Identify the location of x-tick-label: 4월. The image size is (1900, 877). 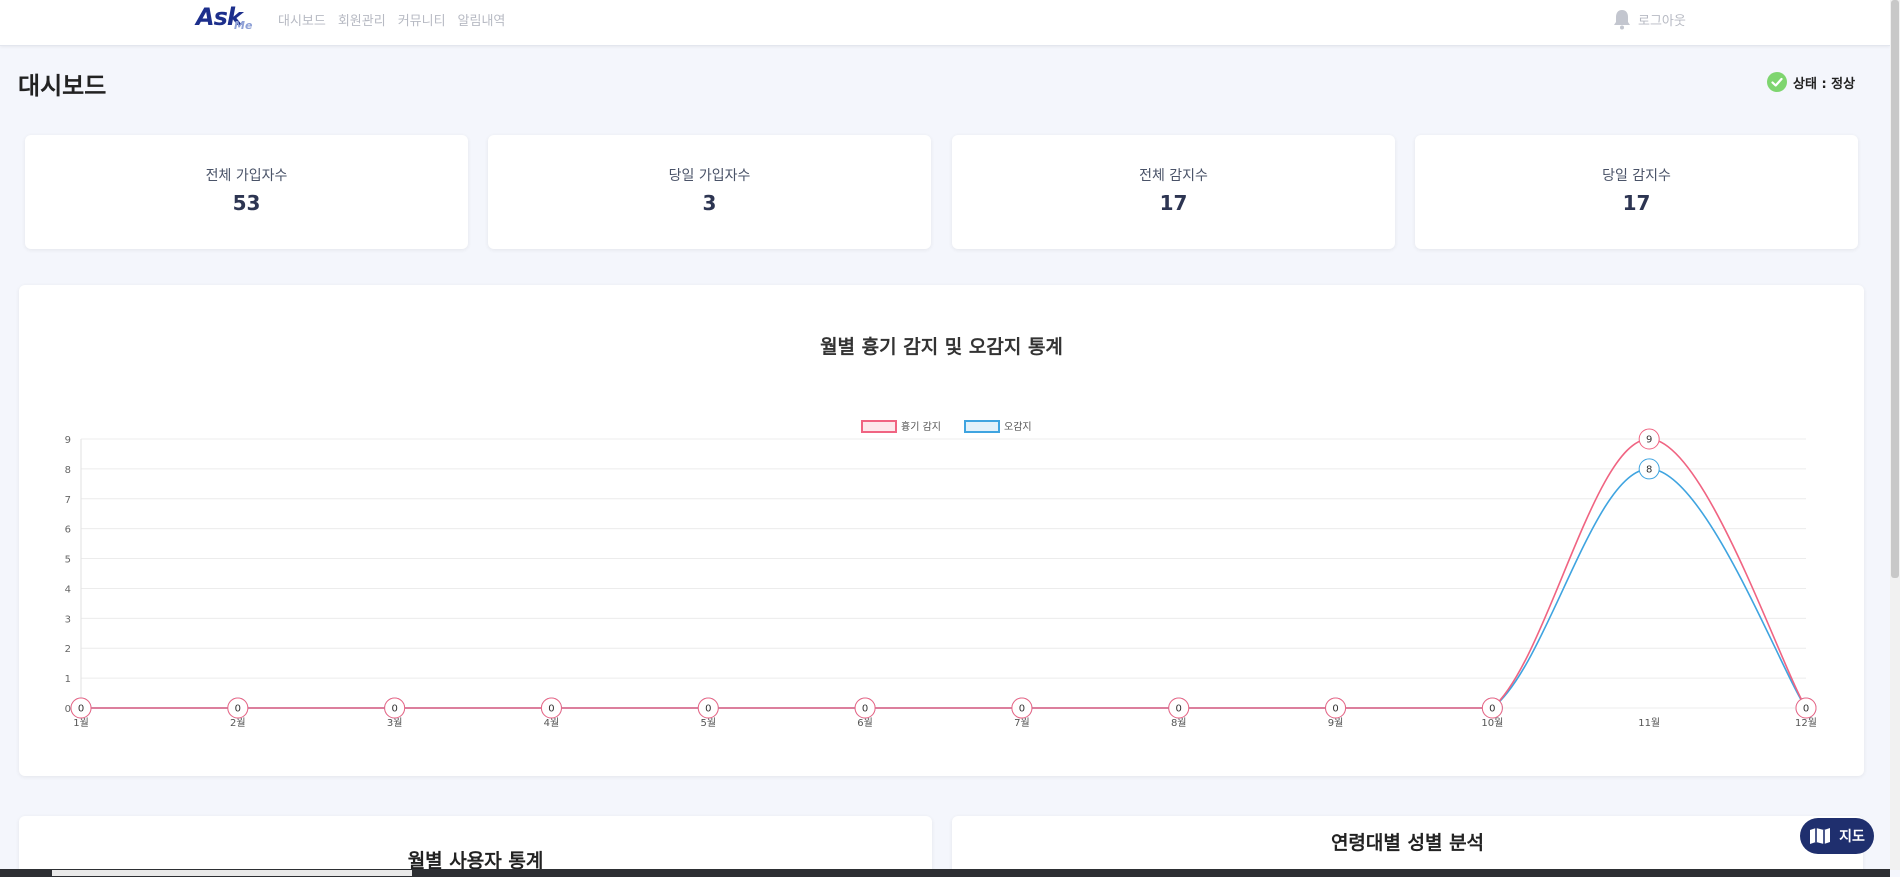
(552, 723).